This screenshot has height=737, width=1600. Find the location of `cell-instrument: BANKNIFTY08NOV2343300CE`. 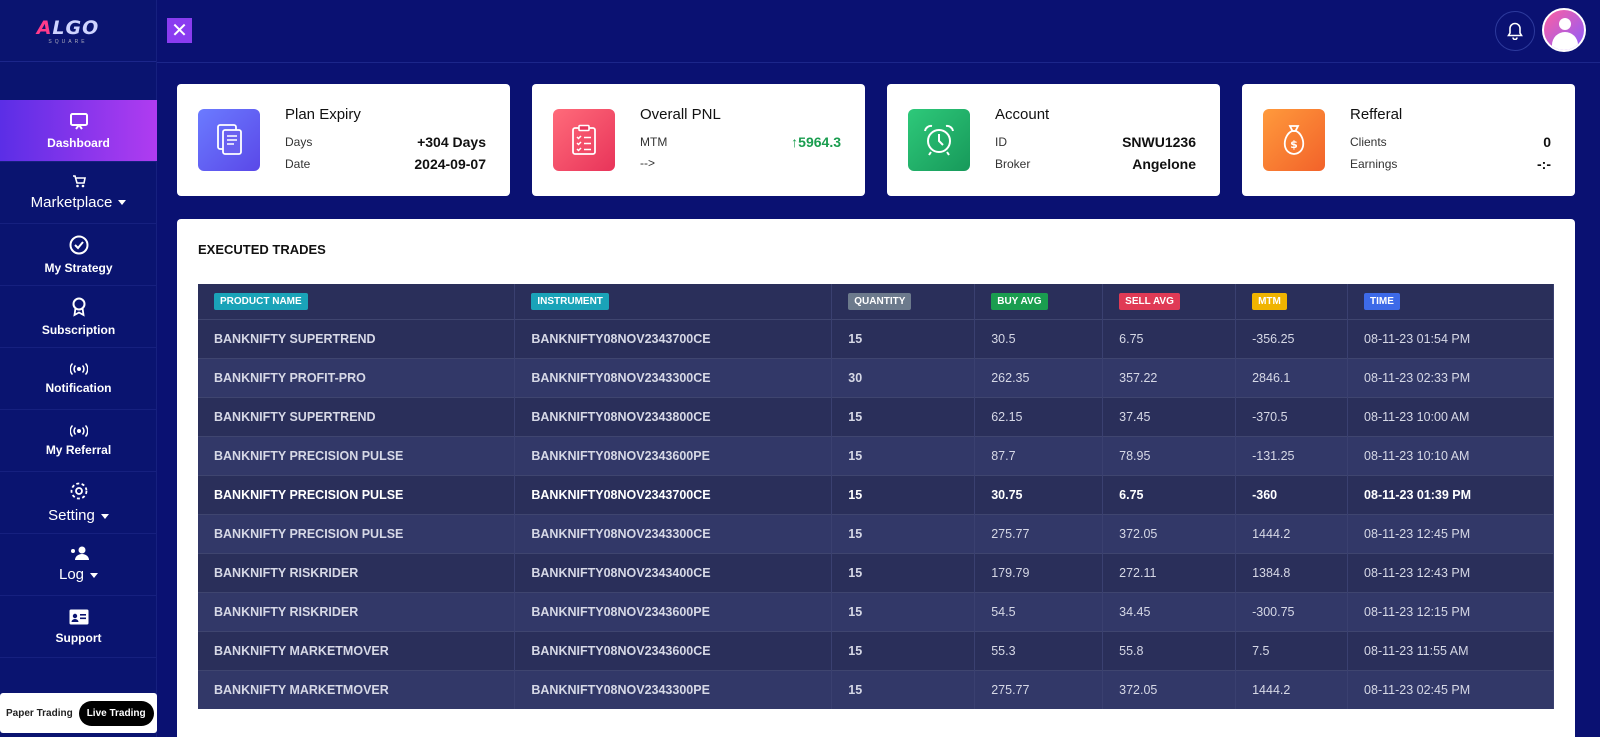

cell-instrument: BANKNIFTY08NOV2343300CE is located at coordinates (673, 533).